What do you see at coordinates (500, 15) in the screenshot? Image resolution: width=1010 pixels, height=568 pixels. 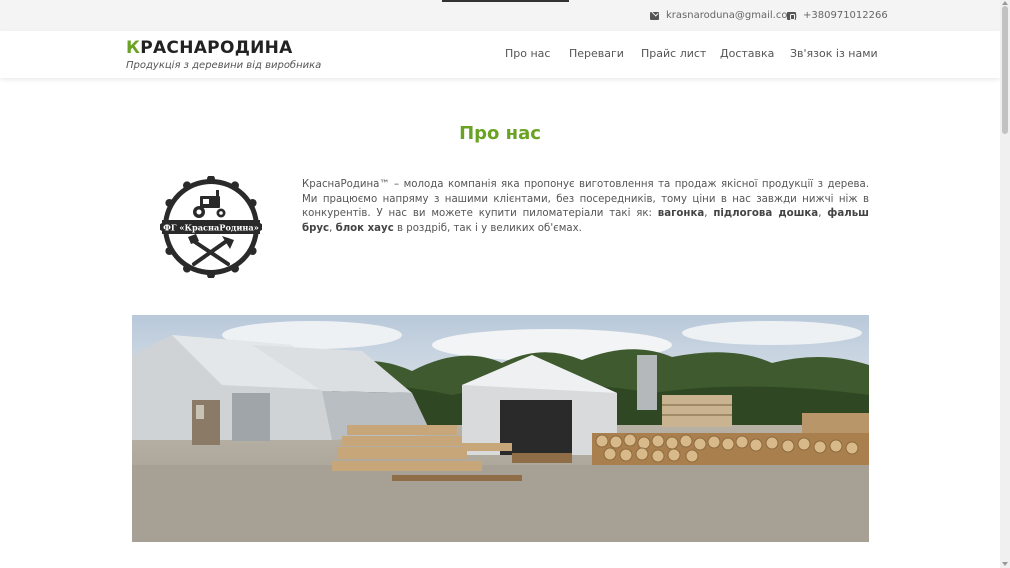 I see `top-bar: krasnaroduna@gmail.com +380971012266` at bounding box center [500, 15].